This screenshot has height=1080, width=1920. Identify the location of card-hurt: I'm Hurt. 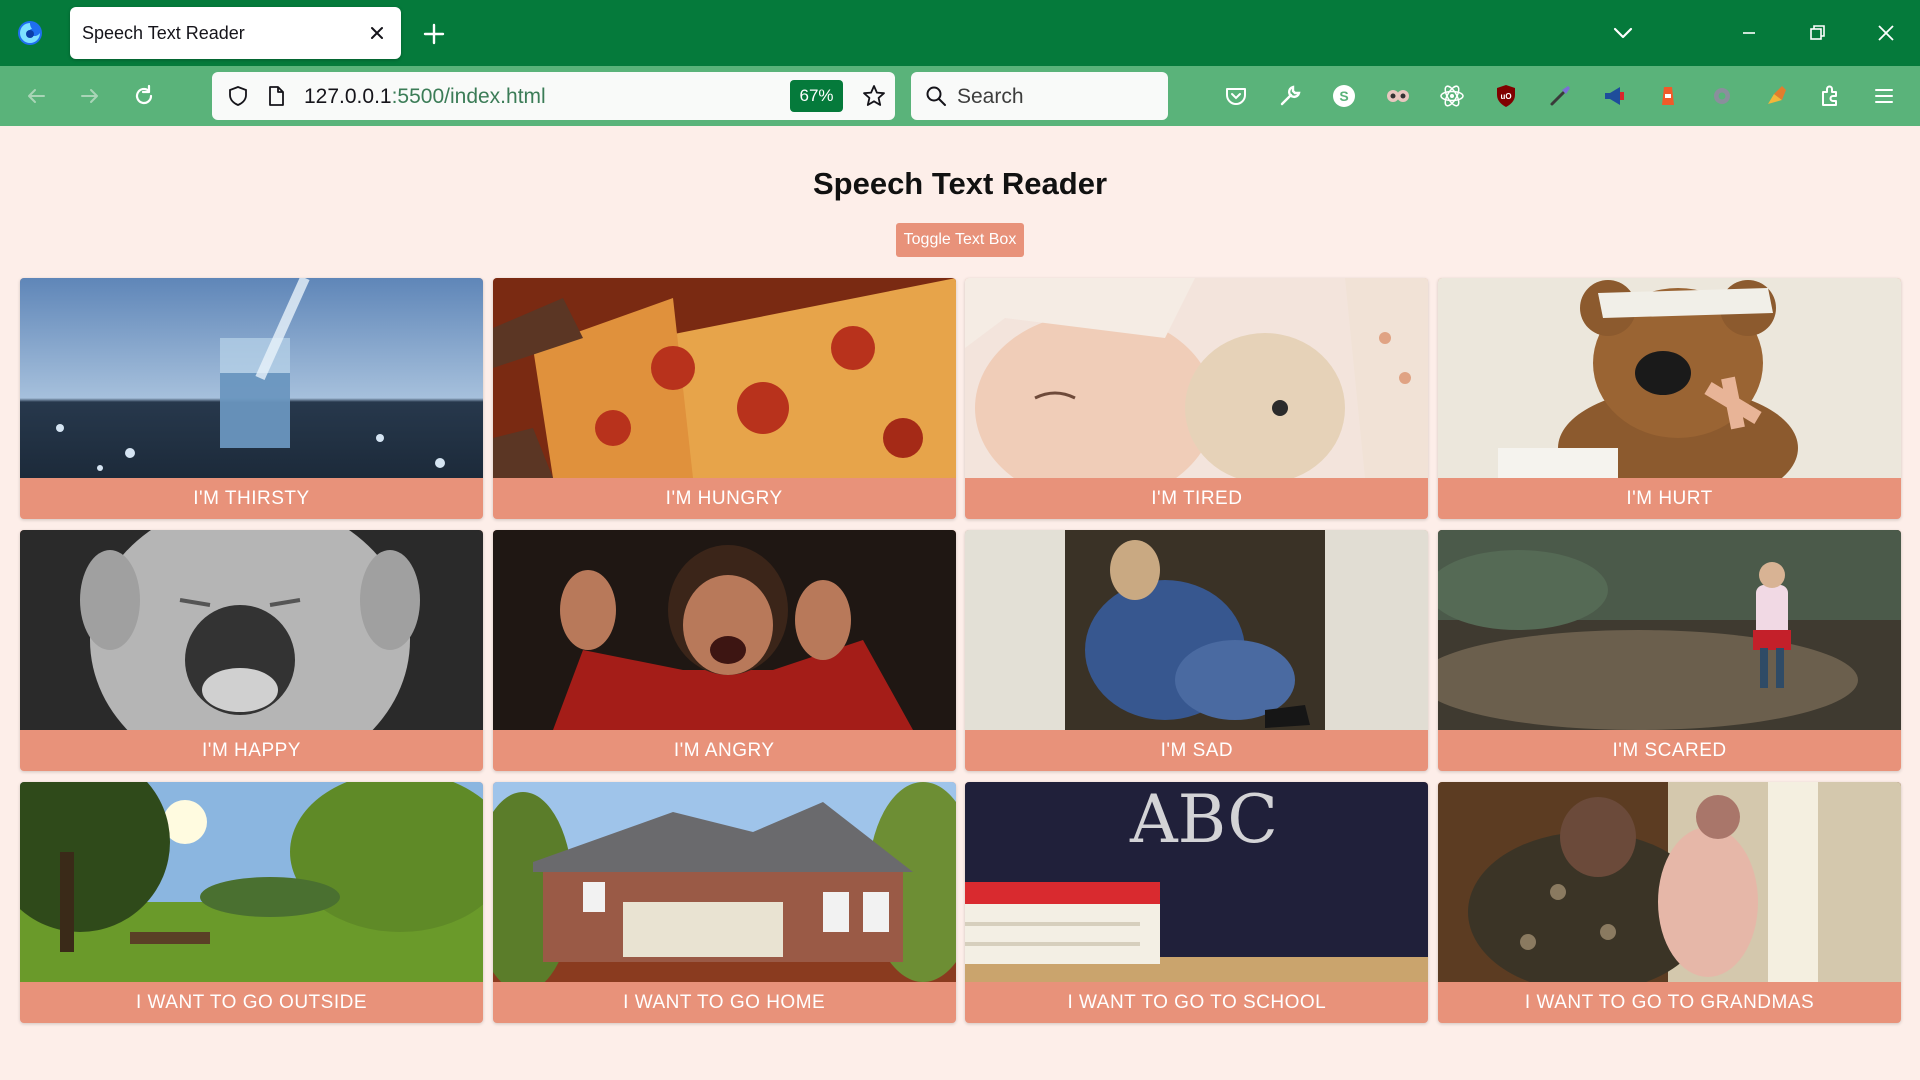
(1670, 398).